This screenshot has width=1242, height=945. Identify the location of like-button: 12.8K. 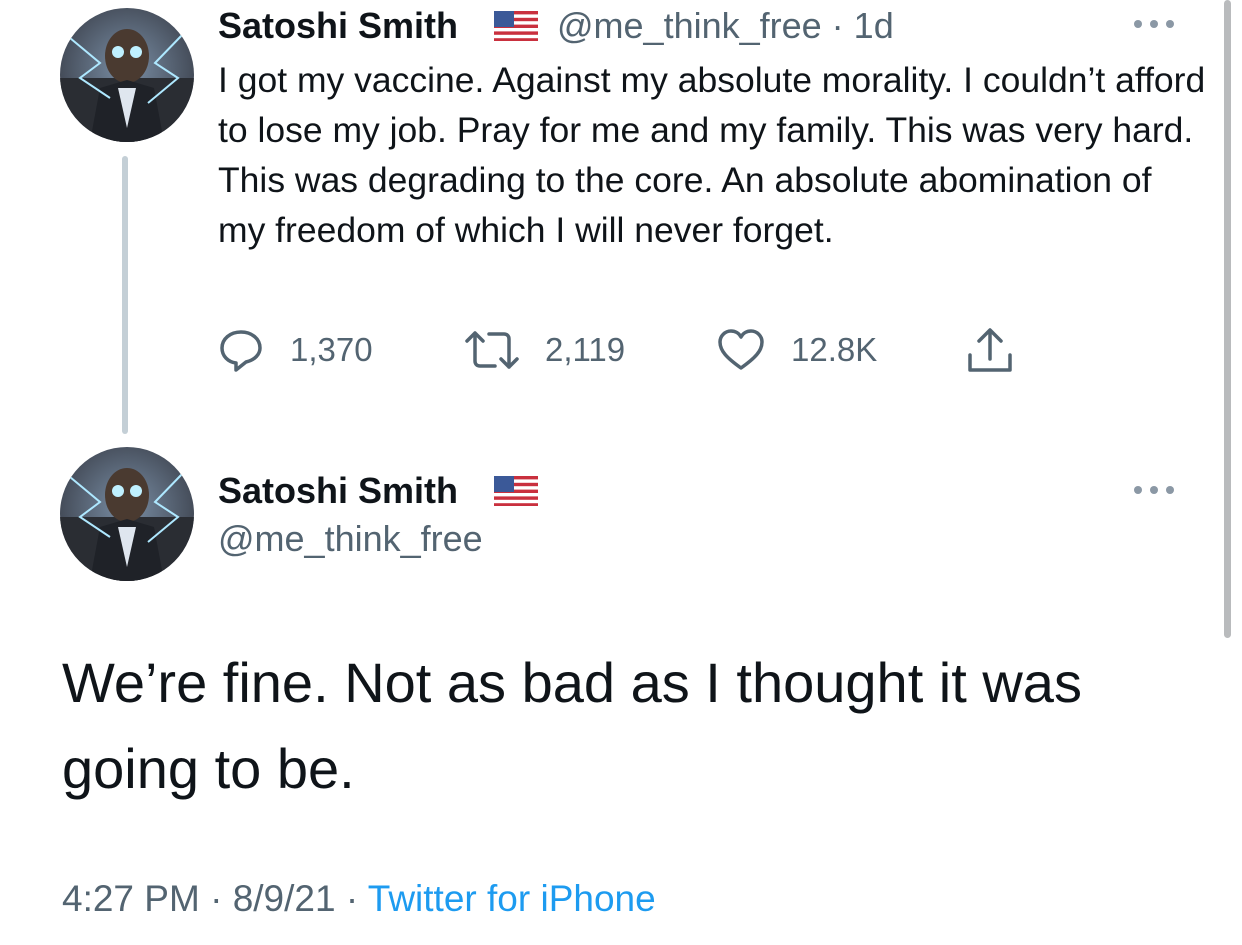
(797, 350).